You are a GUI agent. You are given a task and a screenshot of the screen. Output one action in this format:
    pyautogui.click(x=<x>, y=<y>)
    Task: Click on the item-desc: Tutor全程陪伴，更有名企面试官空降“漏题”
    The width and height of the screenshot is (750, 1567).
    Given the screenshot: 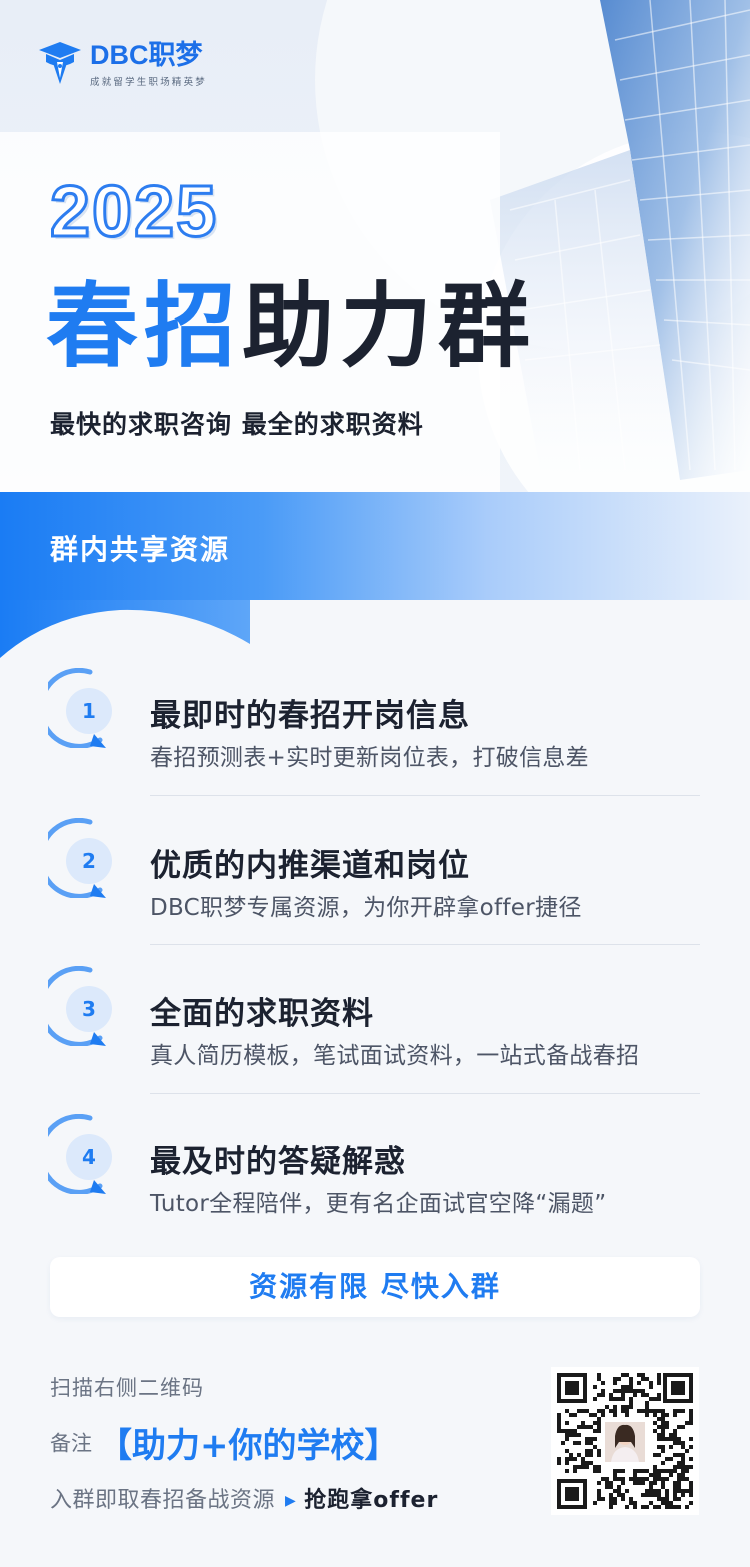 What is the action you would take?
    pyautogui.click(x=378, y=1204)
    